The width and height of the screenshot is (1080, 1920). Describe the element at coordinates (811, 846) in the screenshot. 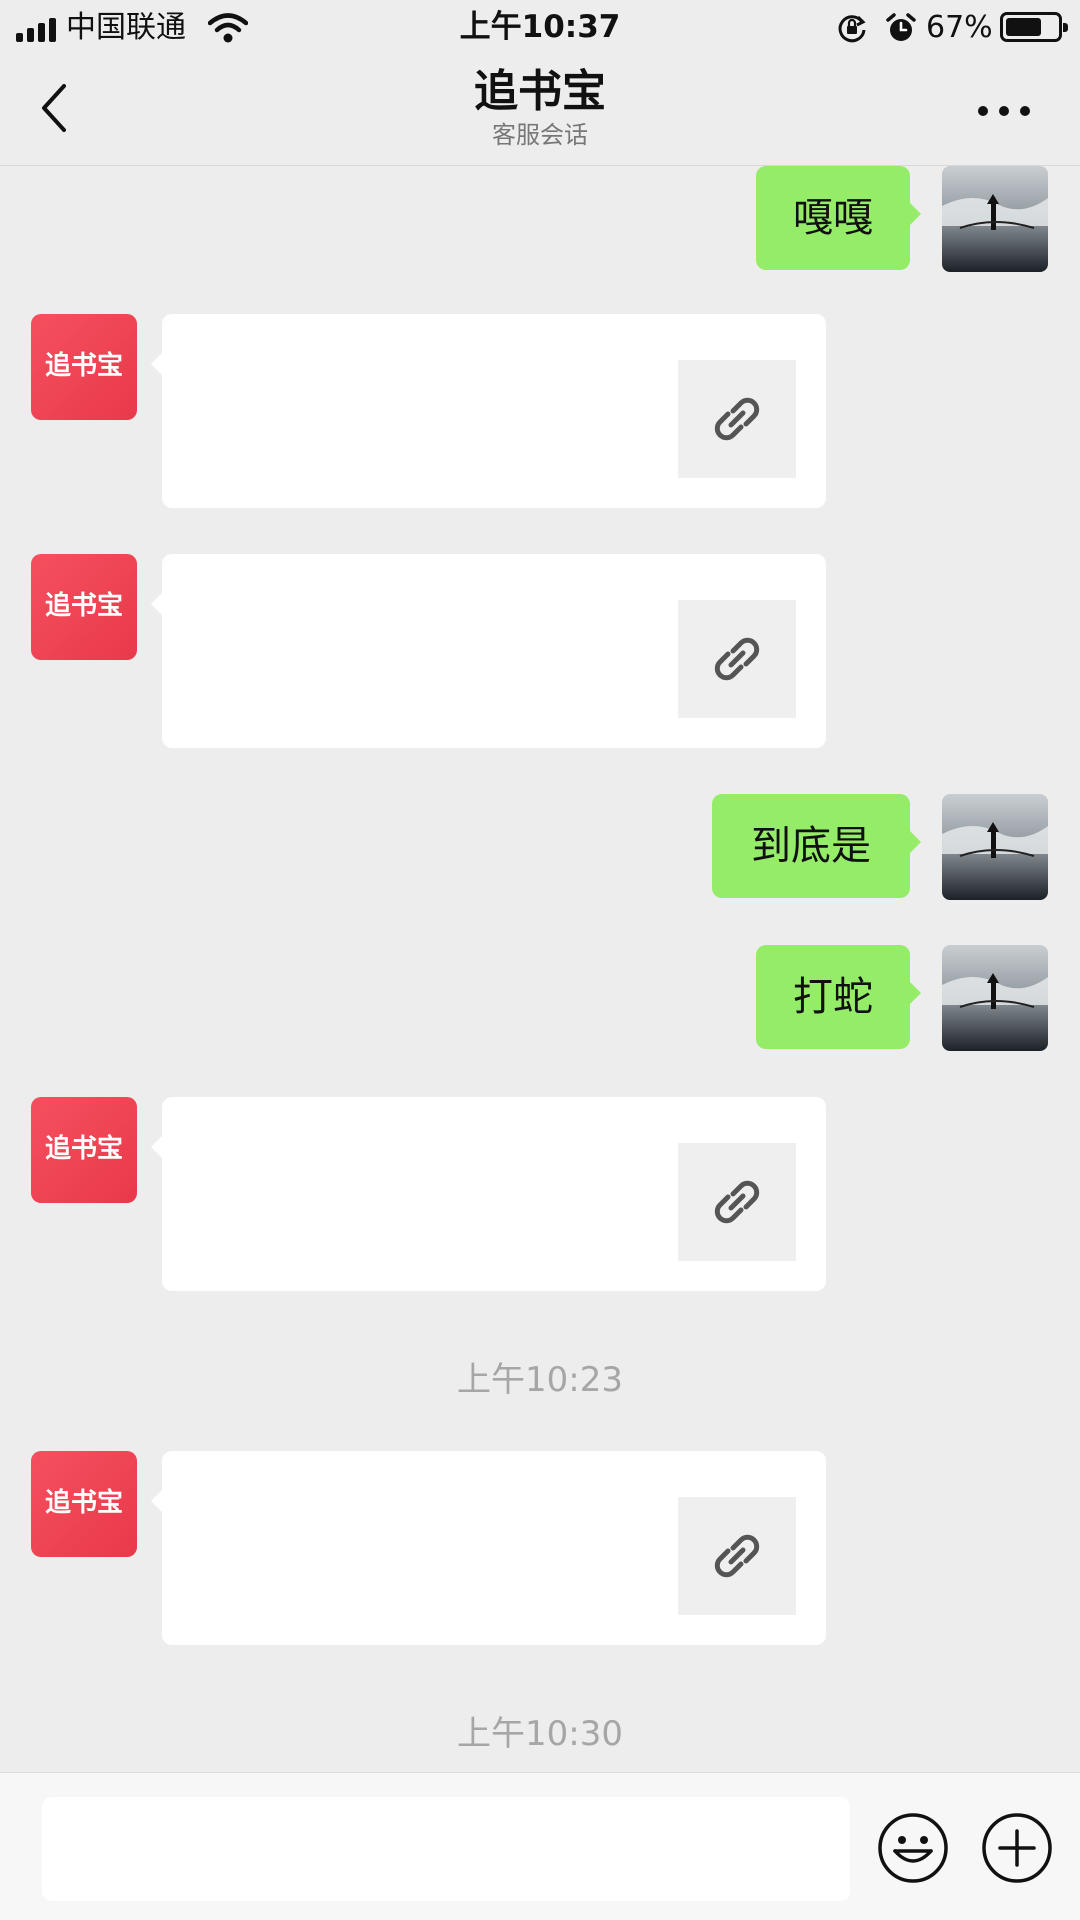

I see `message-text: 到底是` at that location.